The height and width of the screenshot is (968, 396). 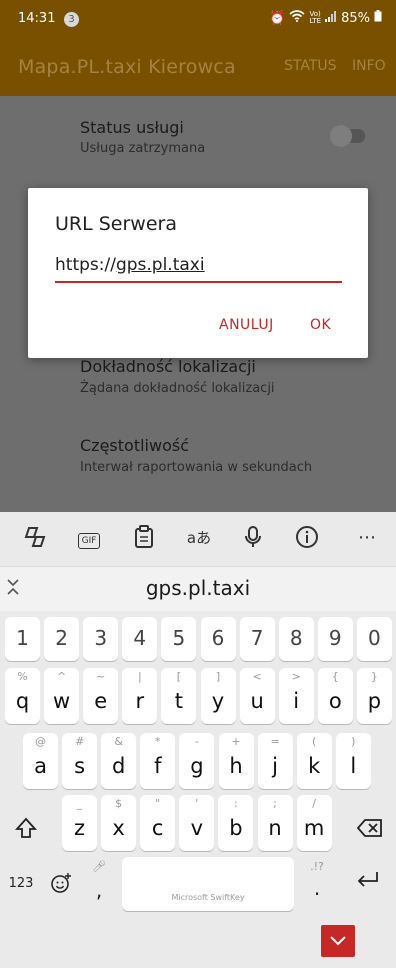 I want to click on key-w: ^ w, so click(x=62, y=696).